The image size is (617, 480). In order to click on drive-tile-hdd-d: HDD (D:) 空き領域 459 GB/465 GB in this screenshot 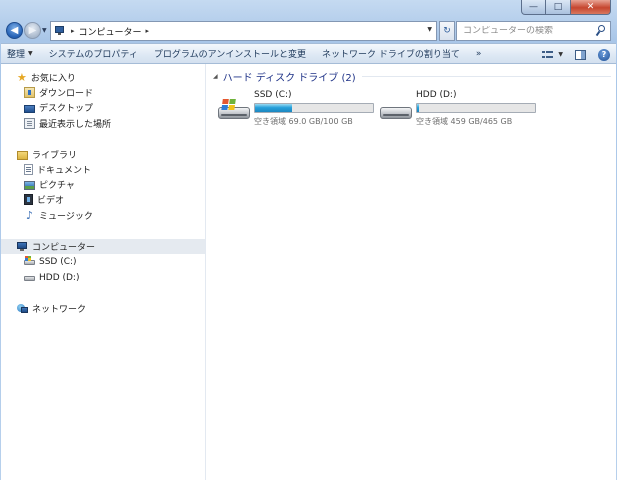, I will do `click(460, 108)`.